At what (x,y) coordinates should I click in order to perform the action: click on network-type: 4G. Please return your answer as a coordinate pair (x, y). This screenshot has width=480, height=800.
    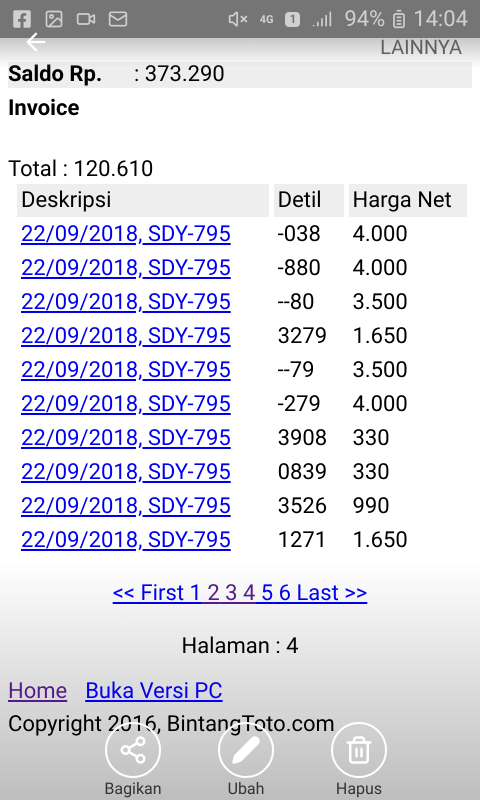
    Looking at the image, I should click on (267, 19).